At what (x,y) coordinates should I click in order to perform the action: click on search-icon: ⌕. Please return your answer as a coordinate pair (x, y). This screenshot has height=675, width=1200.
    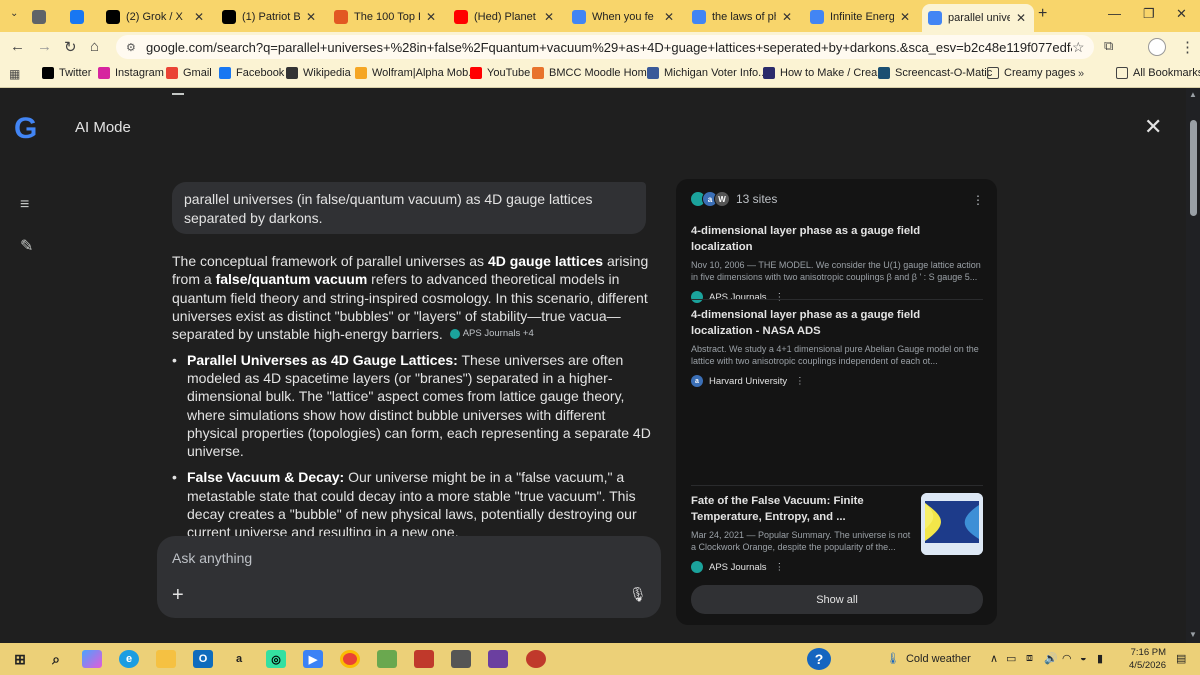
    Looking at the image, I should click on (56, 659).